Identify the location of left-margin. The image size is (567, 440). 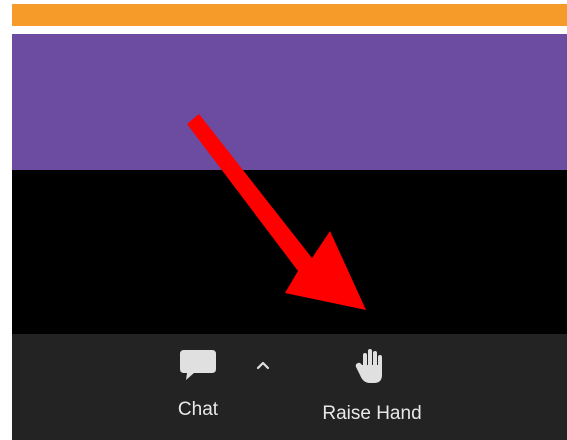
(6, 220).